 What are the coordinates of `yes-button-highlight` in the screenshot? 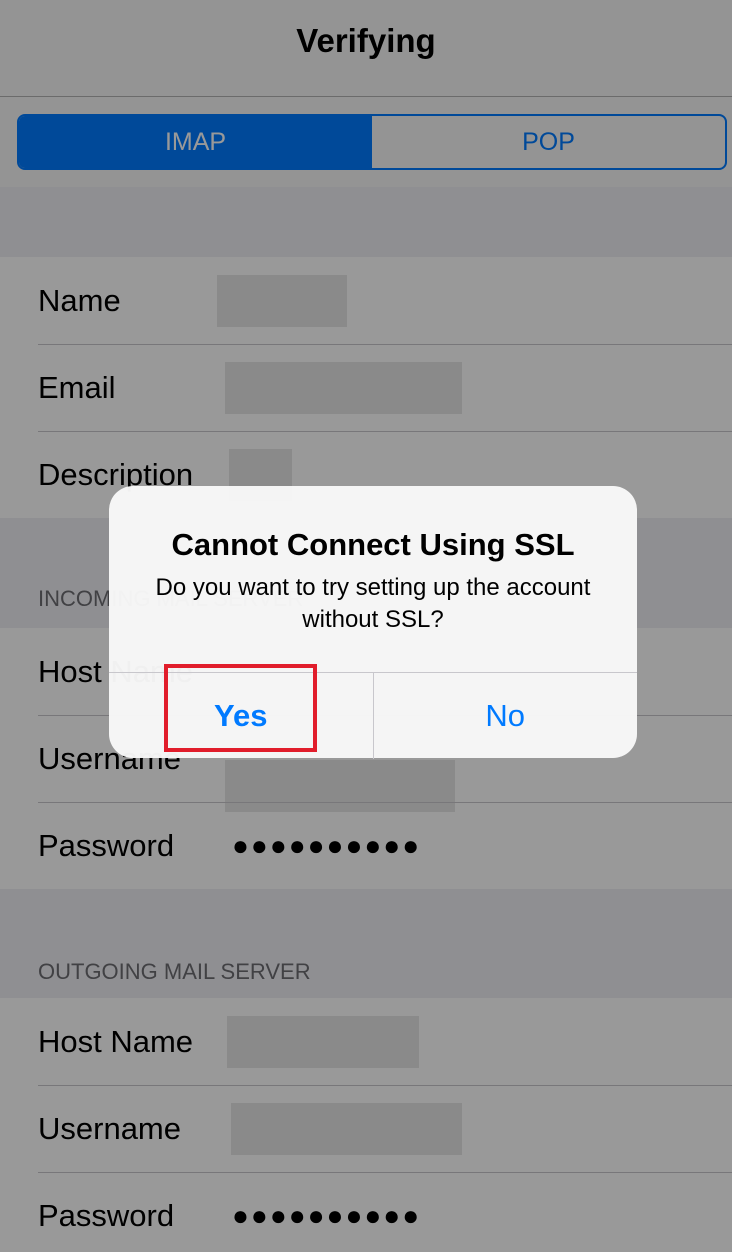 It's located at (240, 708).